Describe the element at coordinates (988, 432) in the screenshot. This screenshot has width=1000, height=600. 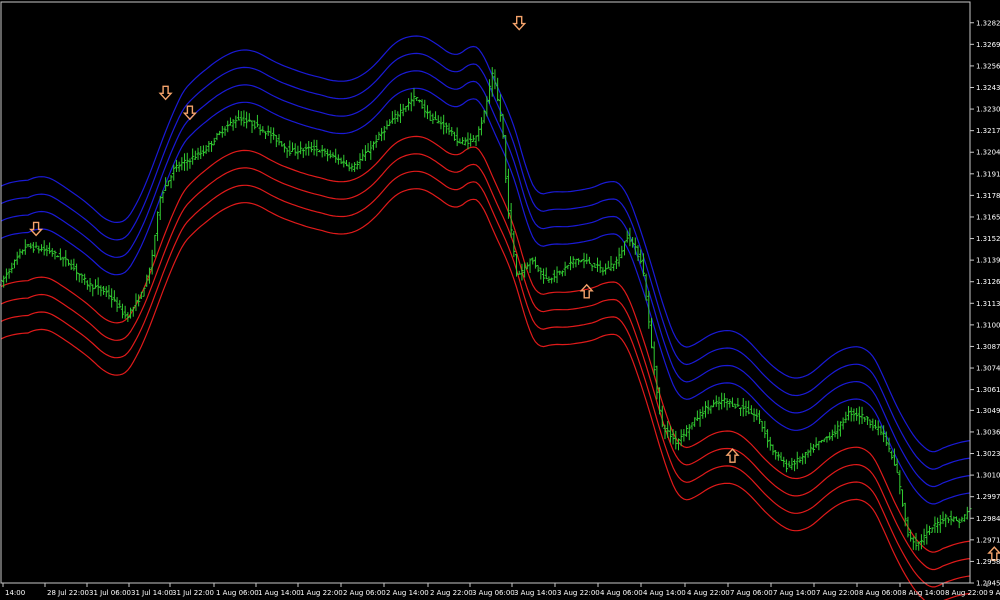
I see `y-tick-label: 1.30360` at that location.